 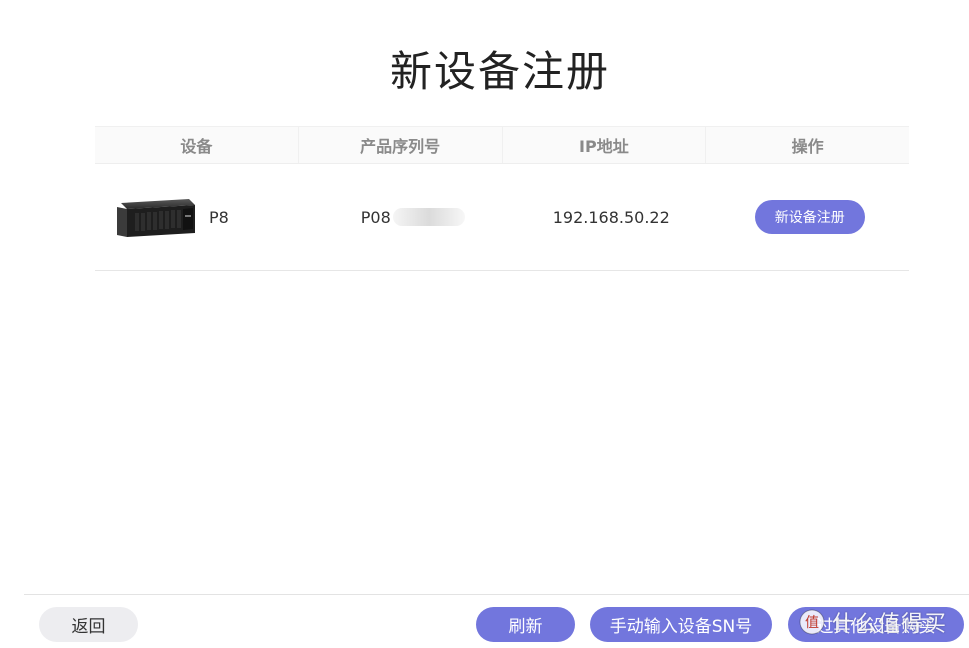 What do you see at coordinates (375, 217) in the screenshot?
I see `serial-number-visible: P08` at bounding box center [375, 217].